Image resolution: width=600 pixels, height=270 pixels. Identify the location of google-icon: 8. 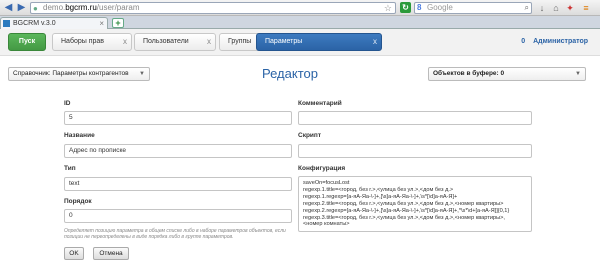
(419, 7).